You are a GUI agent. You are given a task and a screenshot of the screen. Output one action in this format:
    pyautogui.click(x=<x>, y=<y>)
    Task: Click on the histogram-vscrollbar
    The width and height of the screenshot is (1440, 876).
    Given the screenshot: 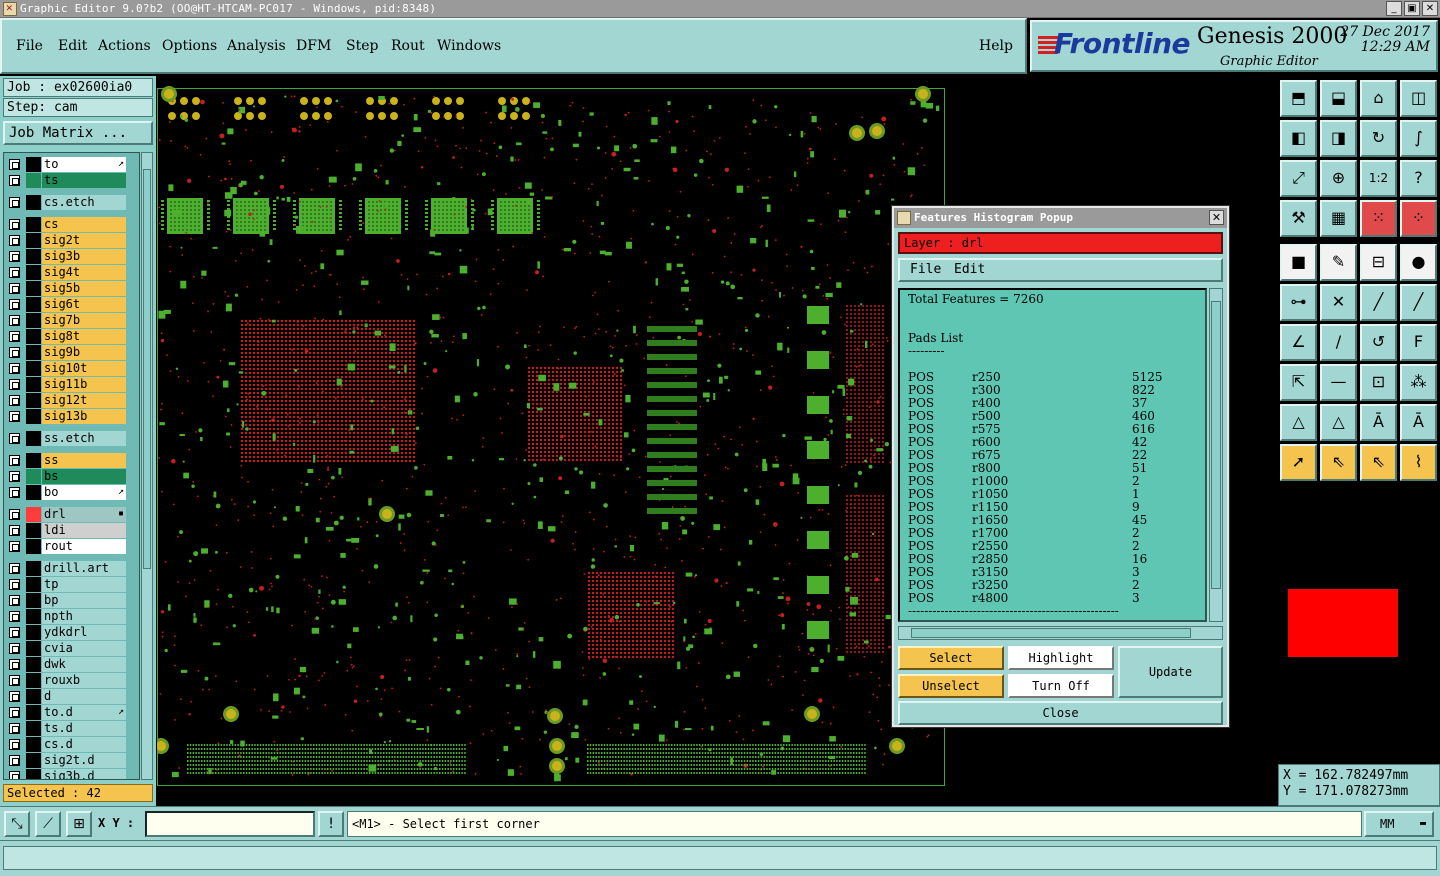 What is the action you would take?
    pyautogui.click(x=1216, y=455)
    